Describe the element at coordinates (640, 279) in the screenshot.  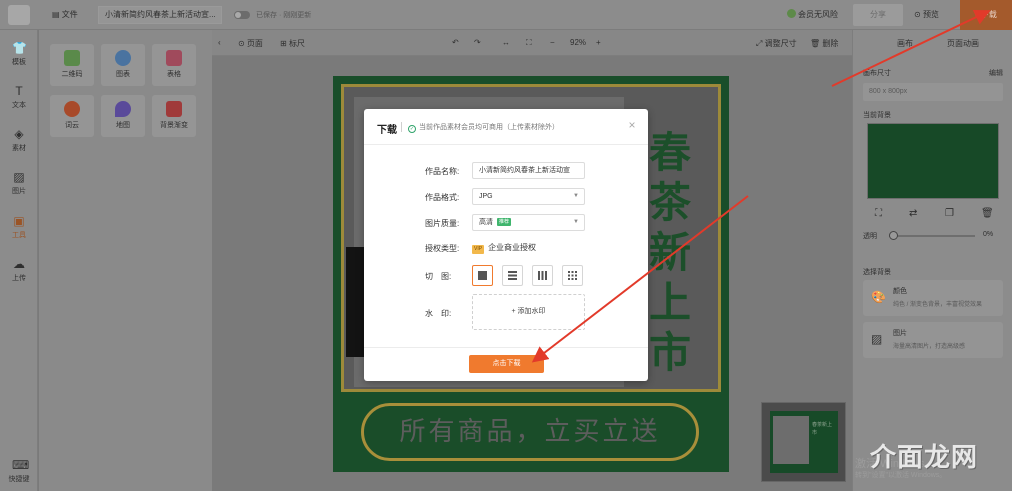
I see `arrow-to-click-download` at that location.